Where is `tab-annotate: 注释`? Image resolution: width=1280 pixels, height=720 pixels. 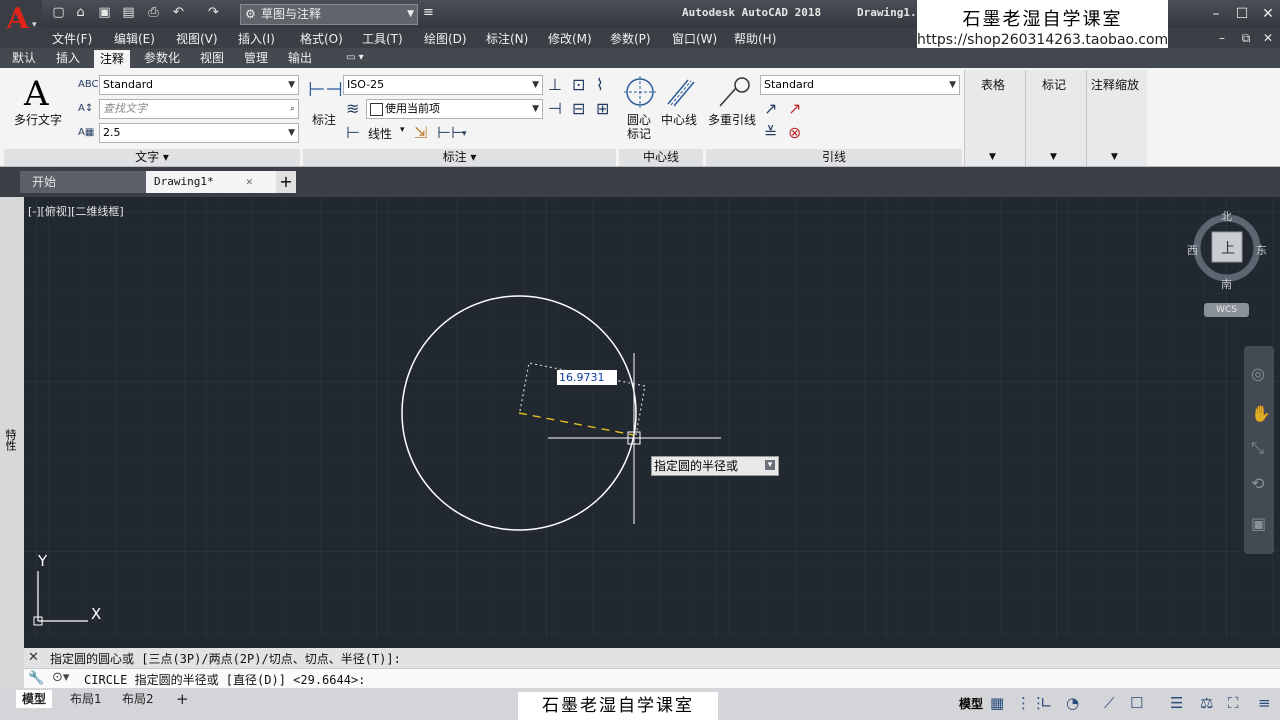
tab-annotate: 注释 is located at coordinates (112, 59).